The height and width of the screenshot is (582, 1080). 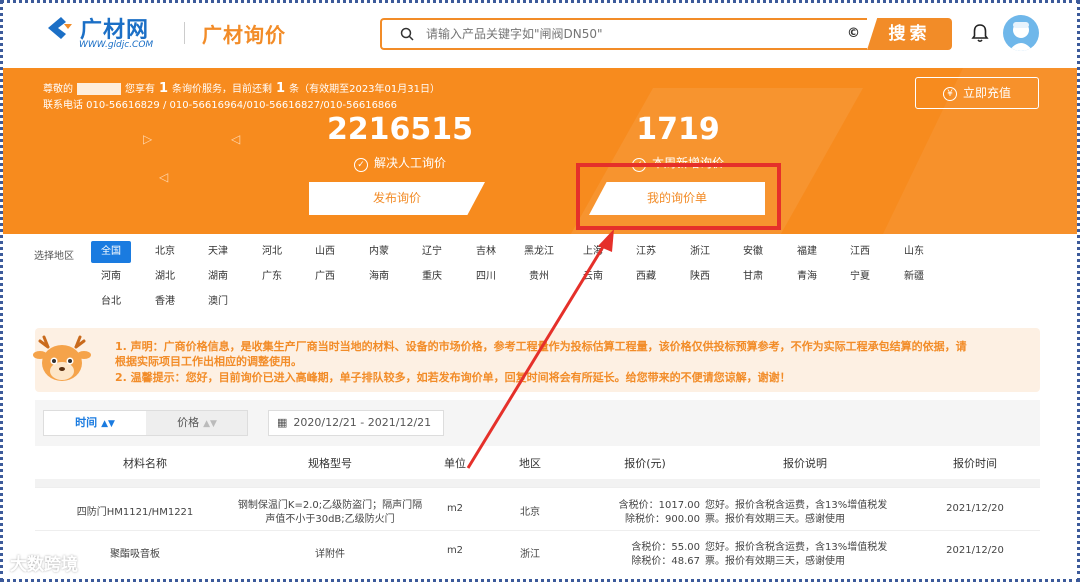 What do you see at coordinates (530, 554) in the screenshot?
I see `region-cell: 浙江` at bounding box center [530, 554].